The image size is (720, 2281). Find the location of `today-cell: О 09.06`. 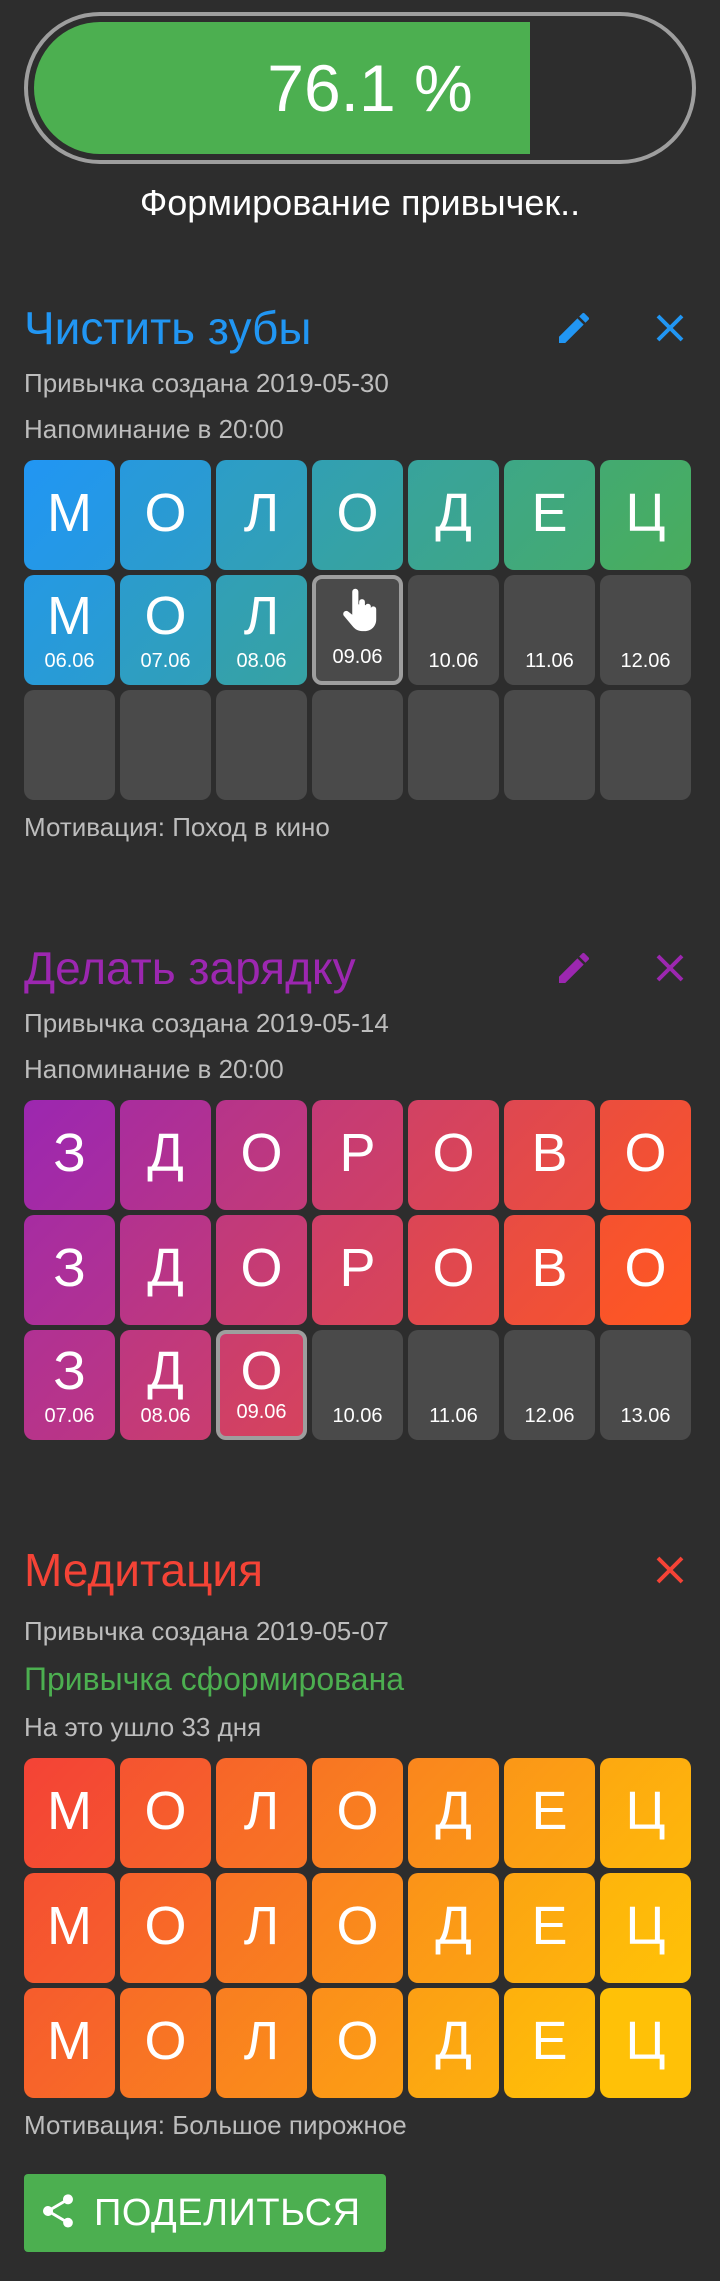

today-cell: О 09.06 is located at coordinates (261, 1385).